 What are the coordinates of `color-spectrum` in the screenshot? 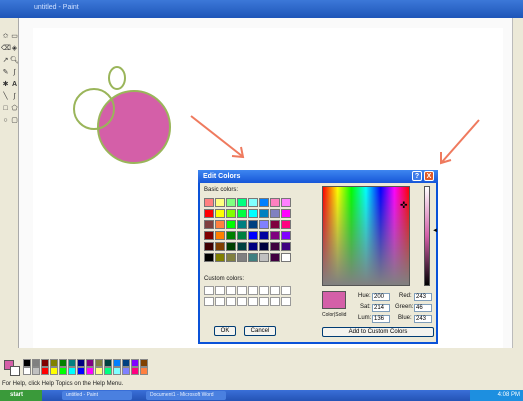 It's located at (366, 236).